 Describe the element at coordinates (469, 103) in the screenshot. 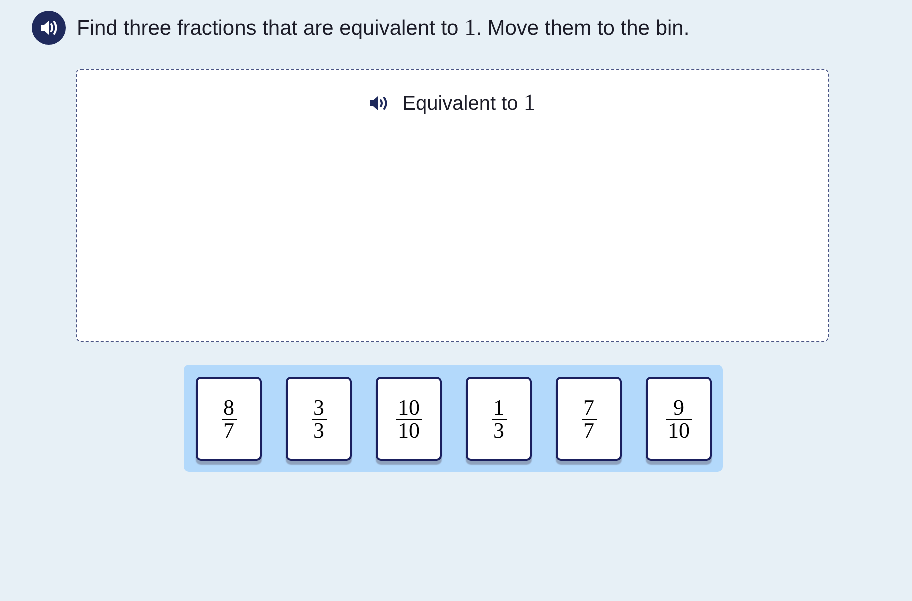

I see `bin-title: Equivalent to 1` at that location.